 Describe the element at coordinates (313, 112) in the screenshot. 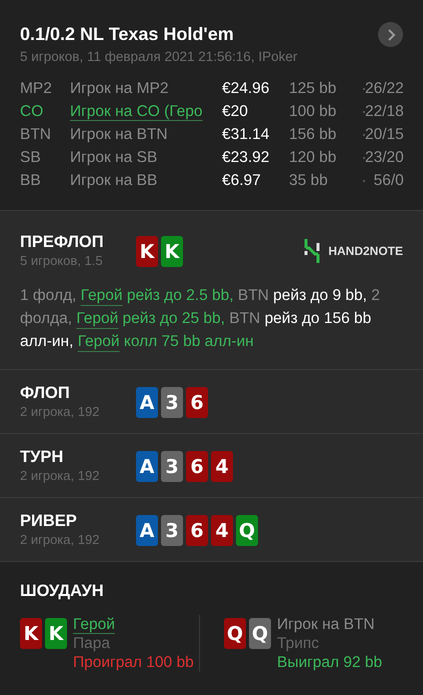

I see `player-bb: 100 bb` at that location.